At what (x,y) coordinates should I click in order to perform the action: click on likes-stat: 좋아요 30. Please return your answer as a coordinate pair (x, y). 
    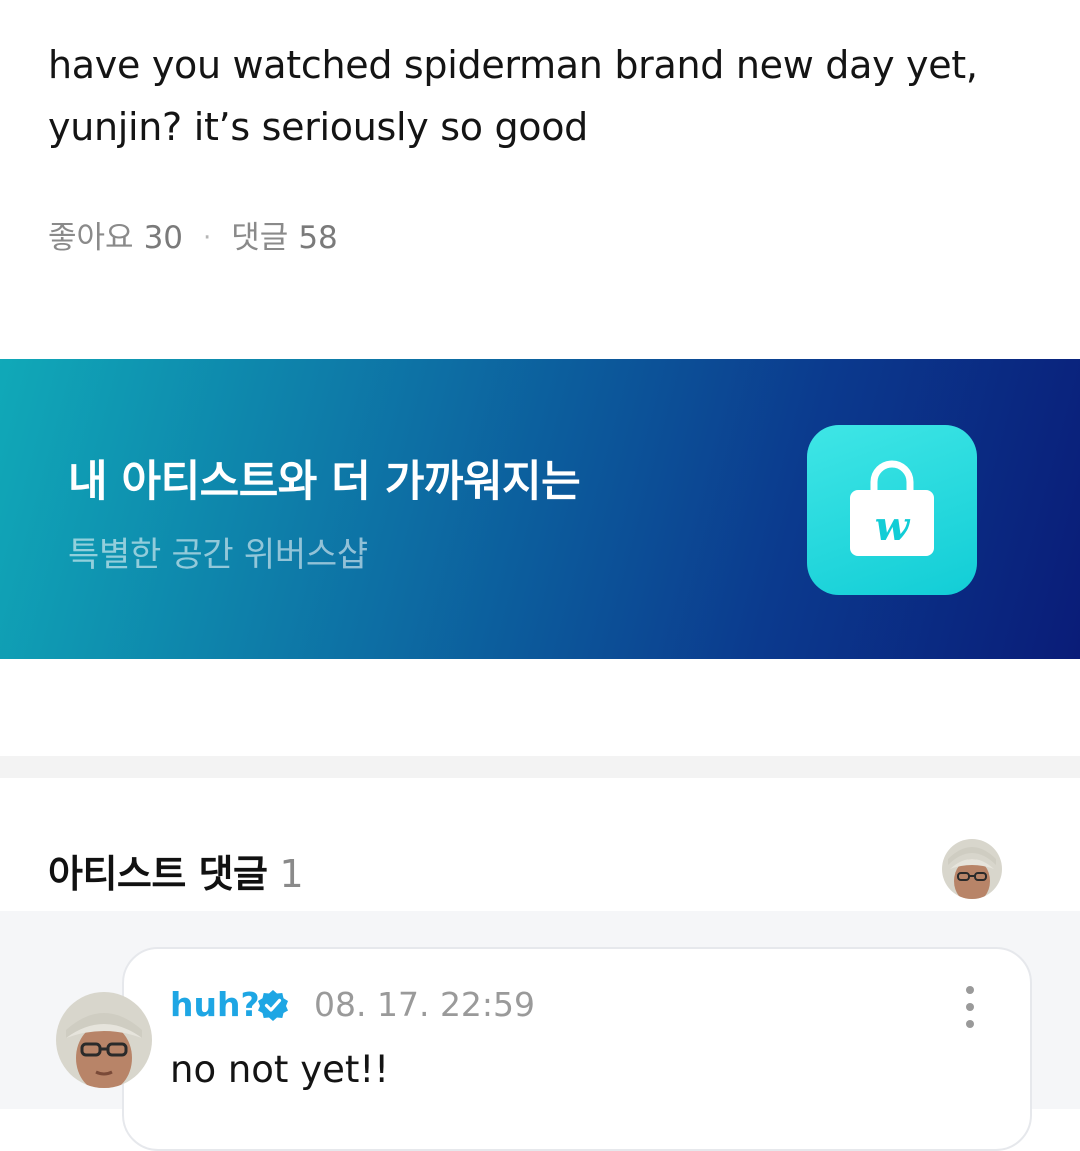
    Looking at the image, I should click on (115, 238).